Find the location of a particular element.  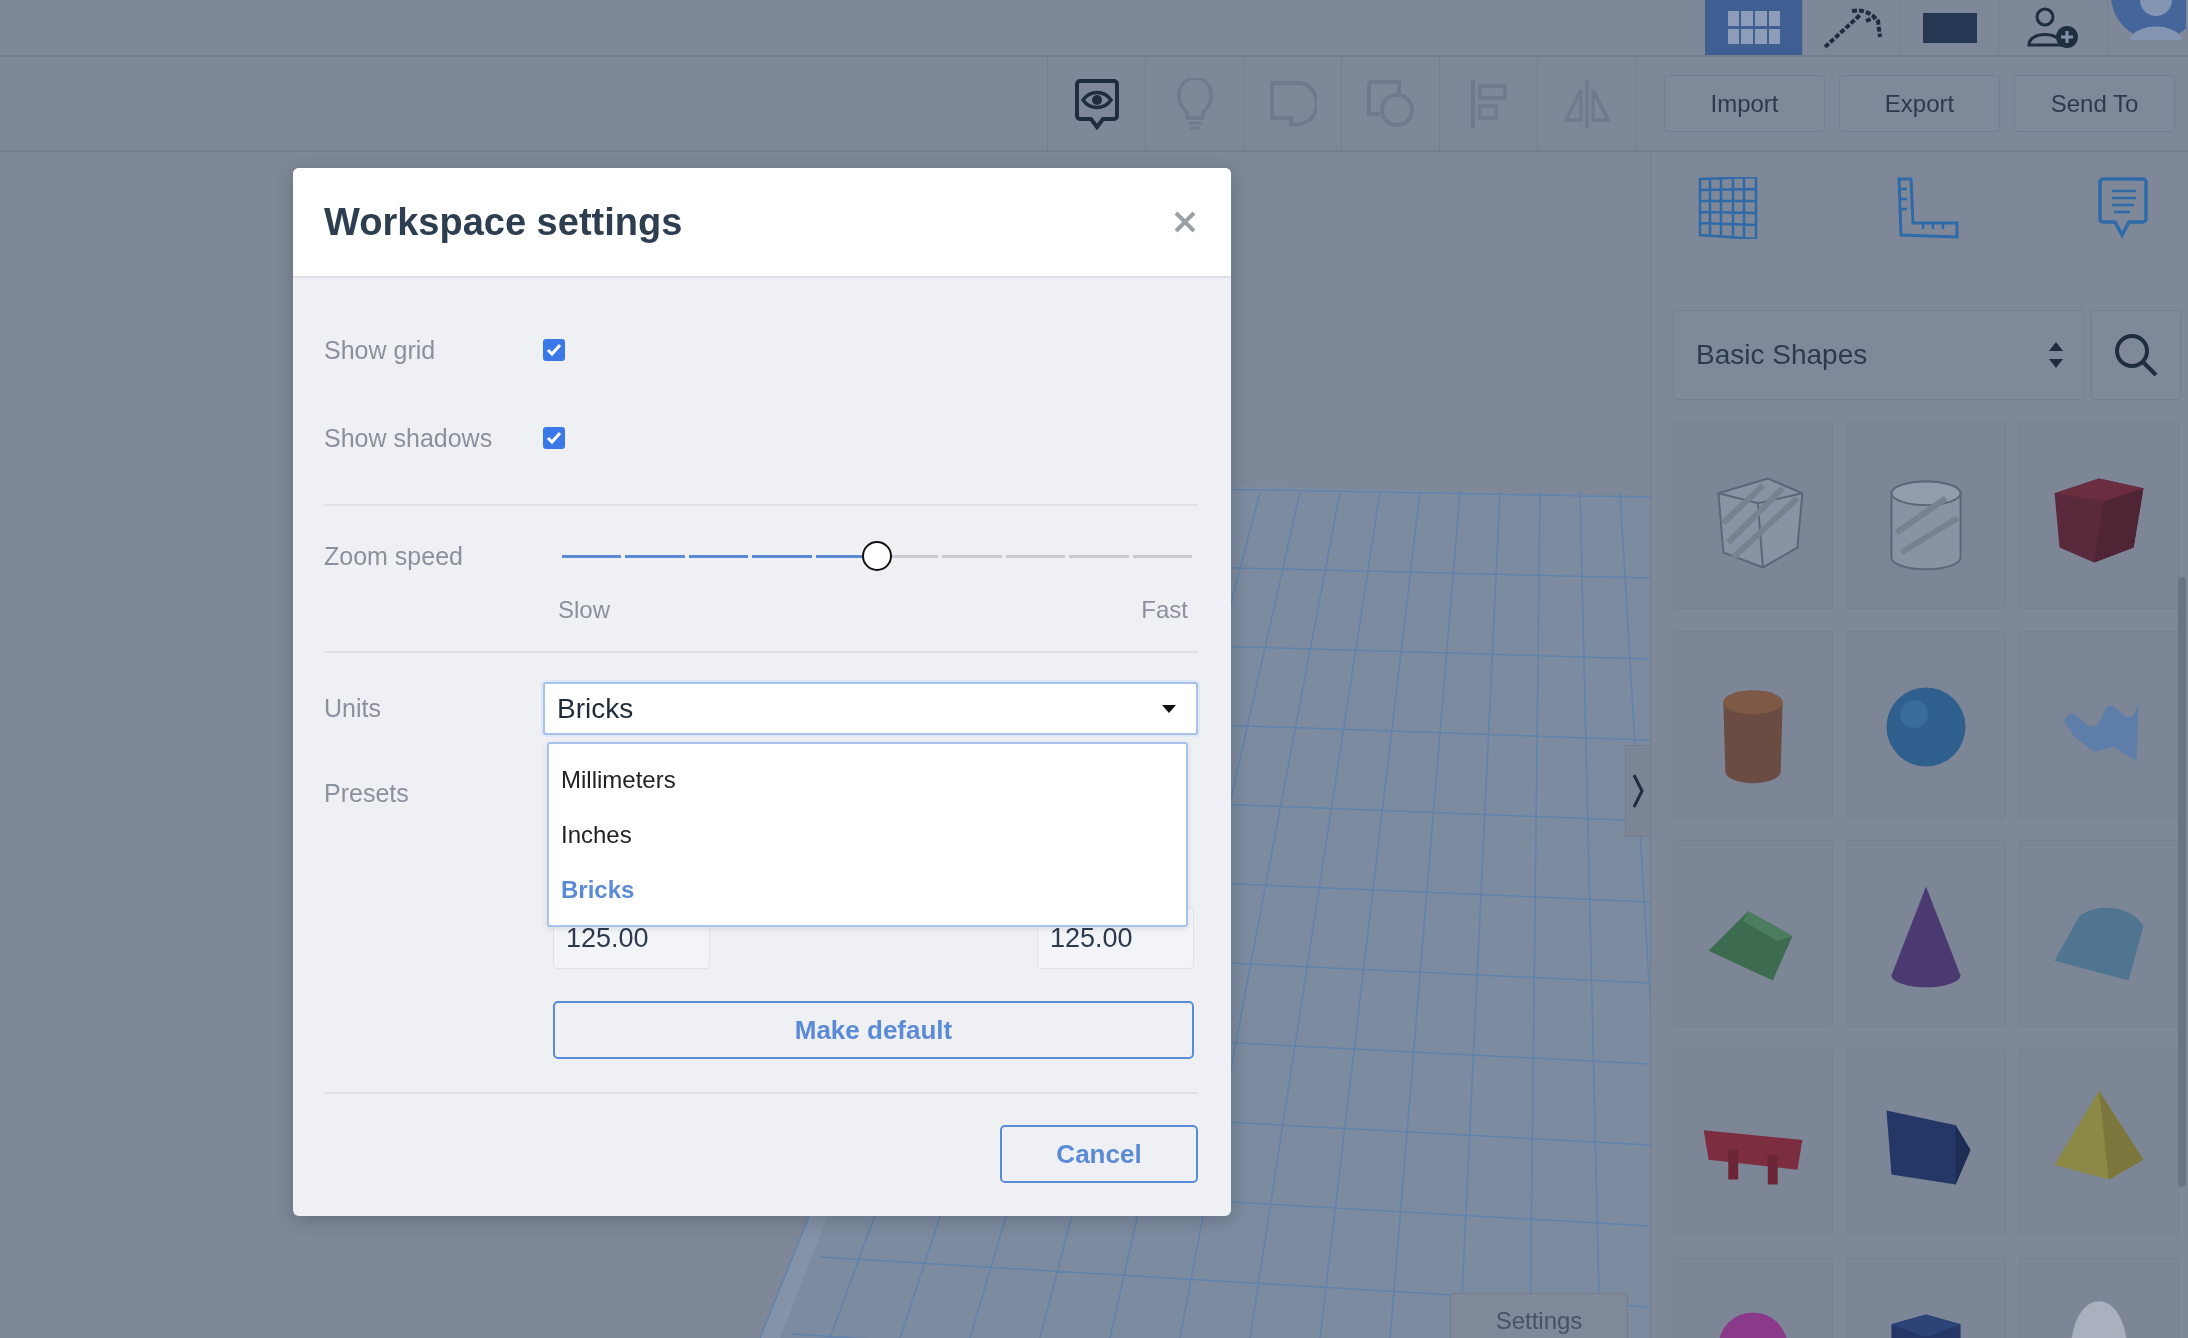

cancel-button: Cancel is located at coordinates (1099, 1154).